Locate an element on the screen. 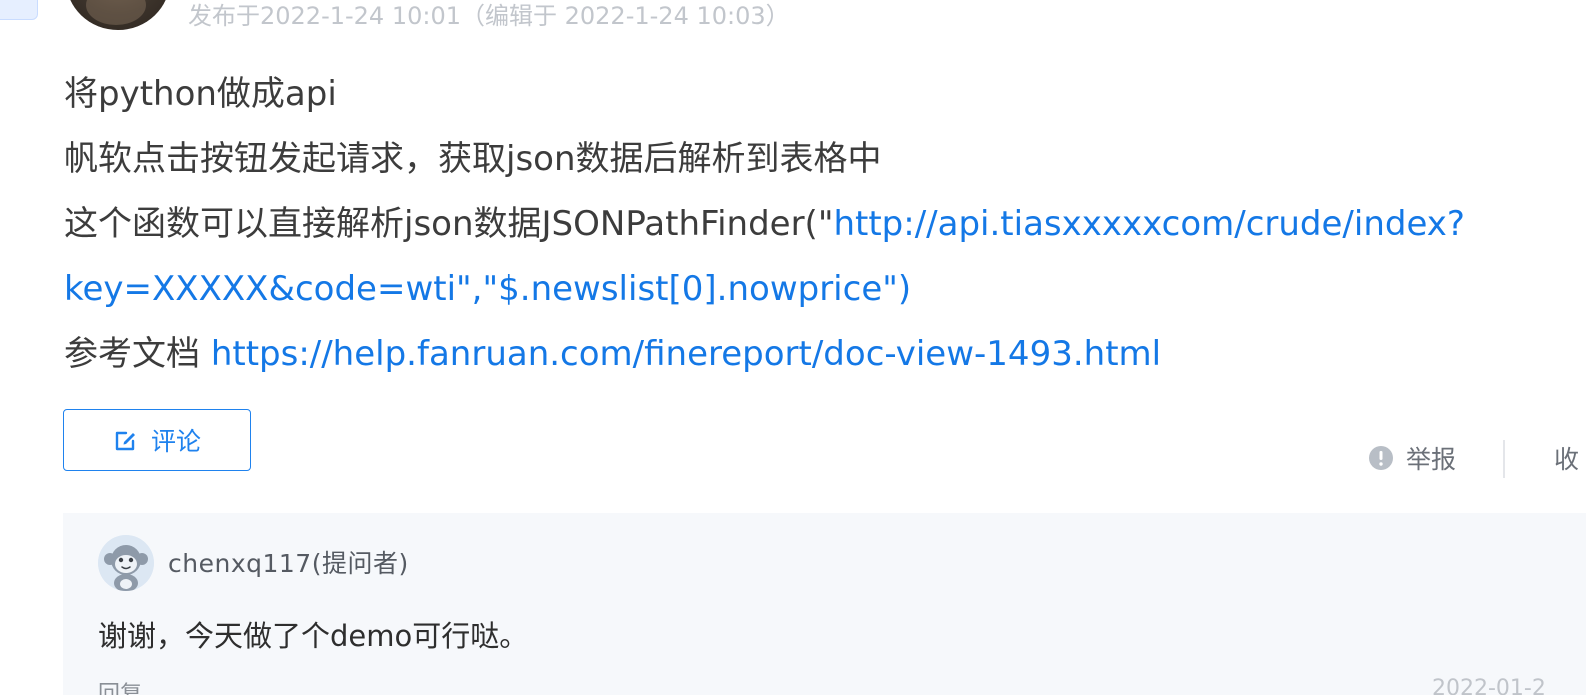  post-line: 将python做成api is located at coordinates (200, 94).